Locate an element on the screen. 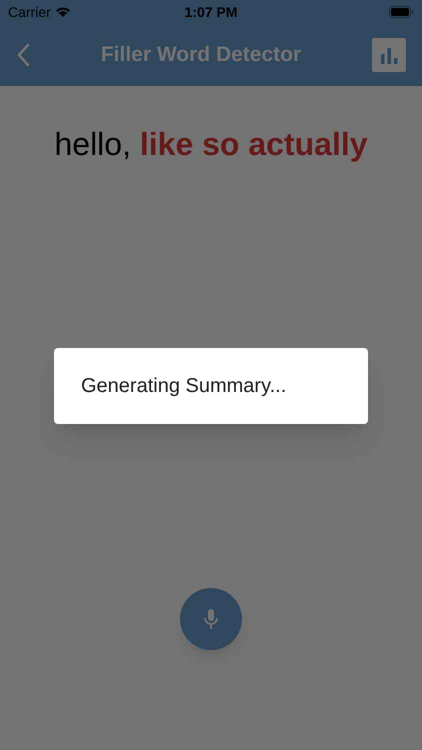 This screenshot has height=750, width=422. carrier-label: Carrier is located at coordinates (29, 12).